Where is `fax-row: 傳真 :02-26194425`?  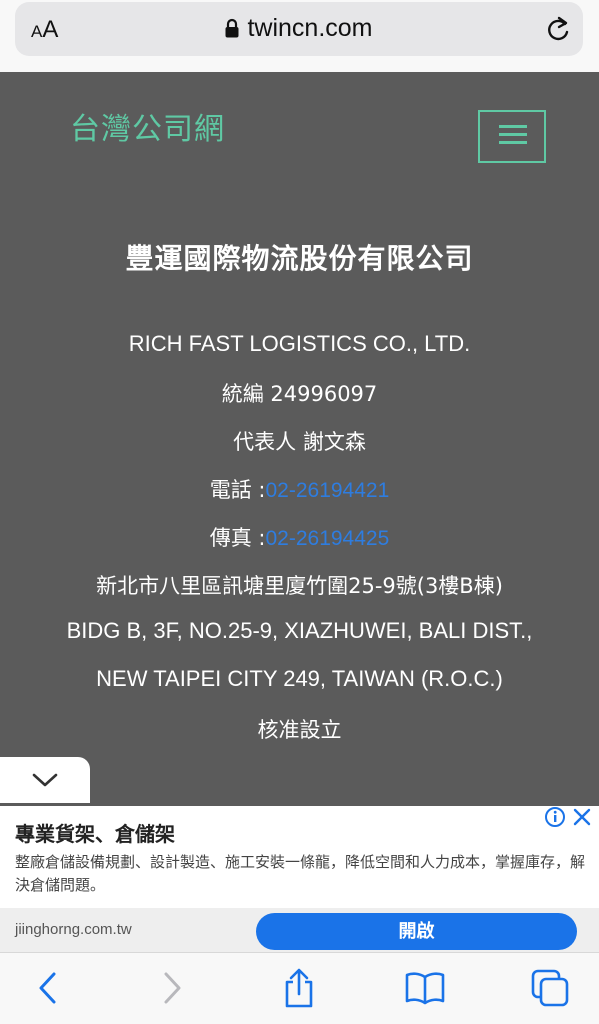
fax-row: 傳真 :02-26194425 is located at coordinates (299, 537).